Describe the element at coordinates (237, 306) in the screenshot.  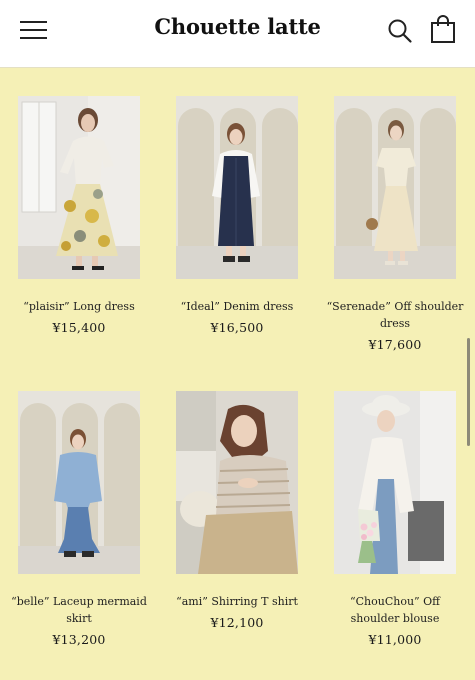
I see `product-name: “Ideal” Denim dress` at that location.